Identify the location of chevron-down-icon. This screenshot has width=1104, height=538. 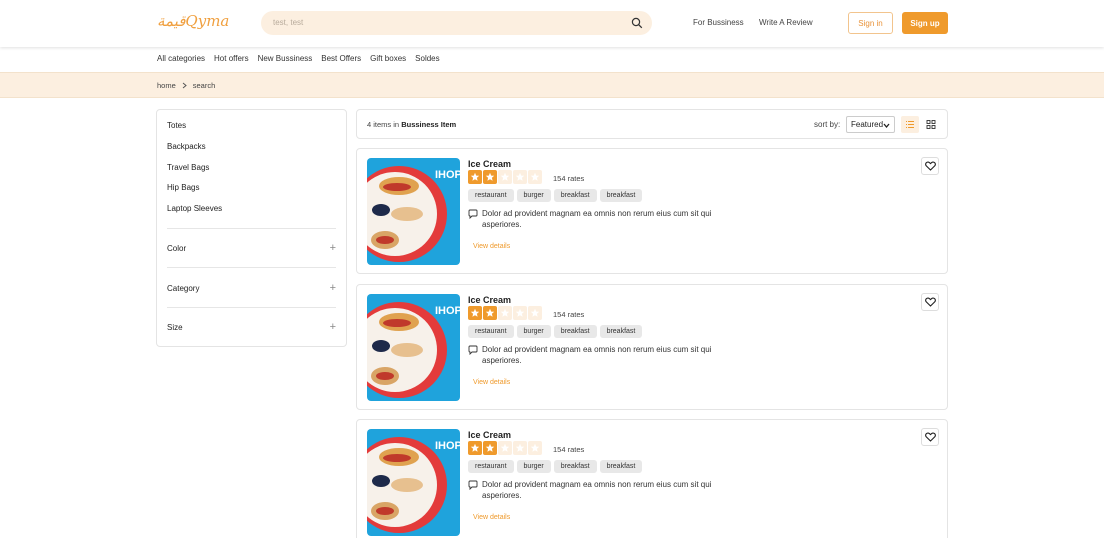
(886, 126).